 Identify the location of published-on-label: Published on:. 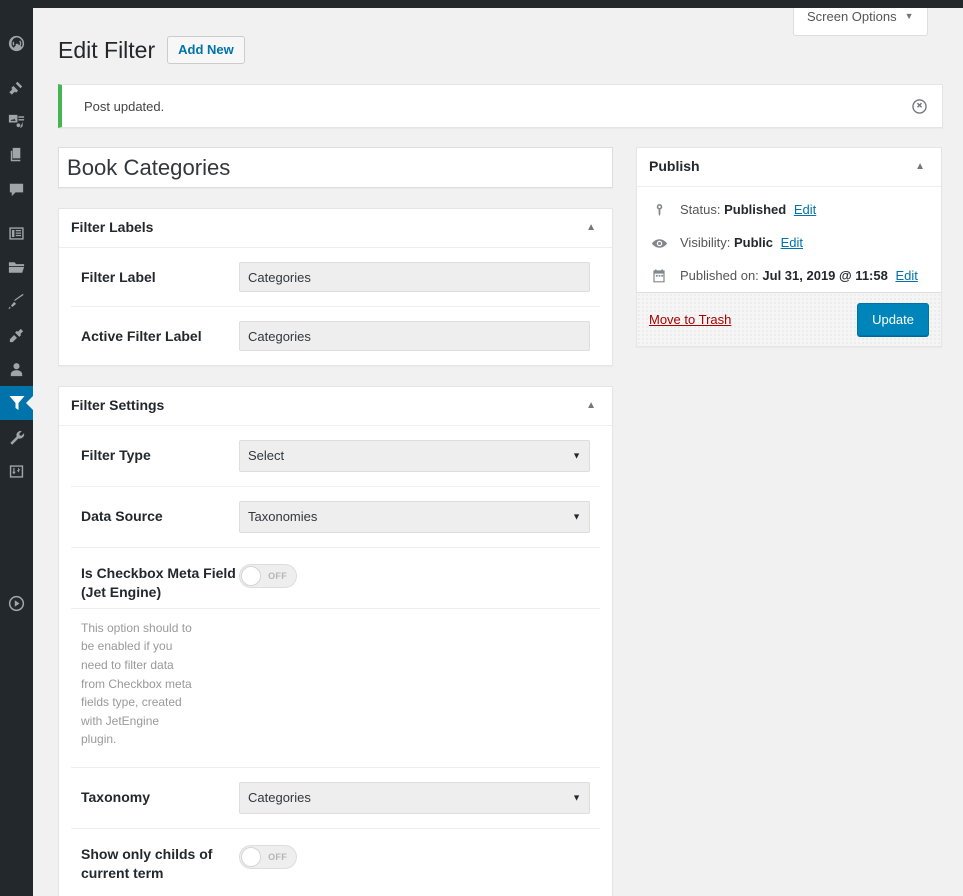
(719, 275).